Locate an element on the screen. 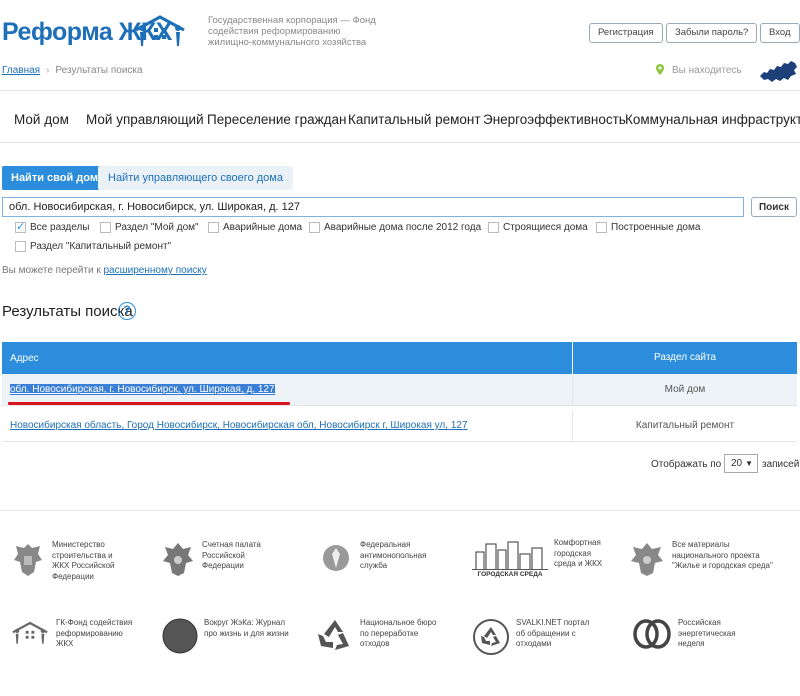 This screenshot has width=800, height=696. filter-under-construction: Строящиеся дома is located at coordinates (538, 227).